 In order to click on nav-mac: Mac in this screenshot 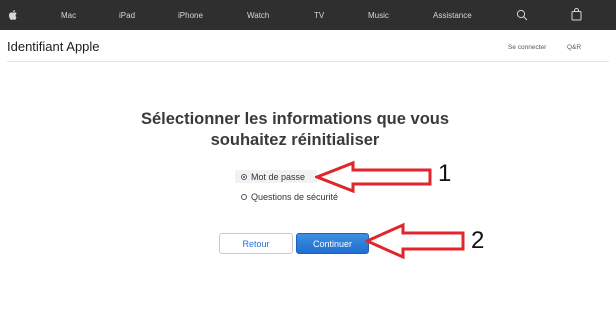, I will do `click(68, 15)`.